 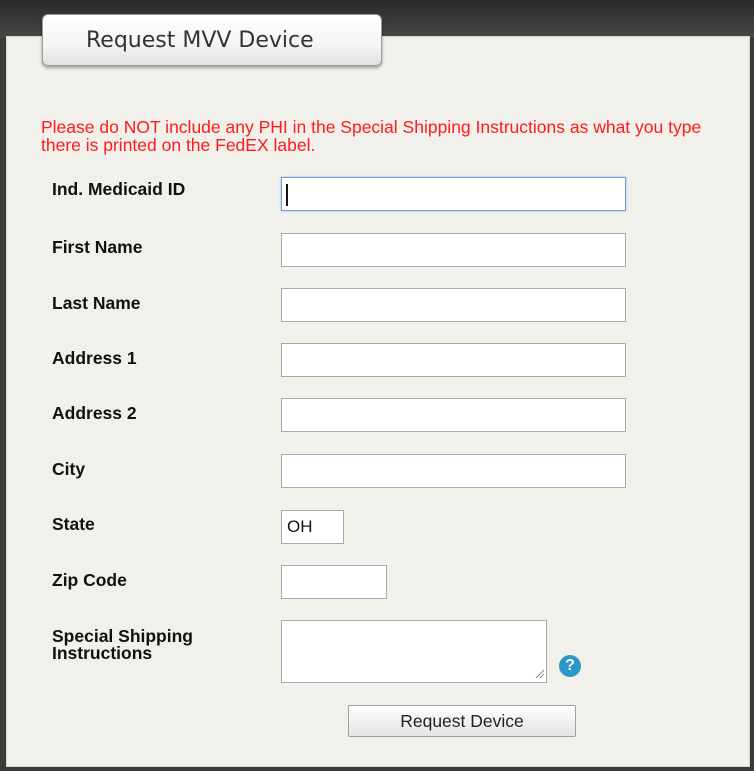 What do you see at coordinates (73, 524) in the screenshot?
I see `state-label: State` at bounding box center [73, 524].